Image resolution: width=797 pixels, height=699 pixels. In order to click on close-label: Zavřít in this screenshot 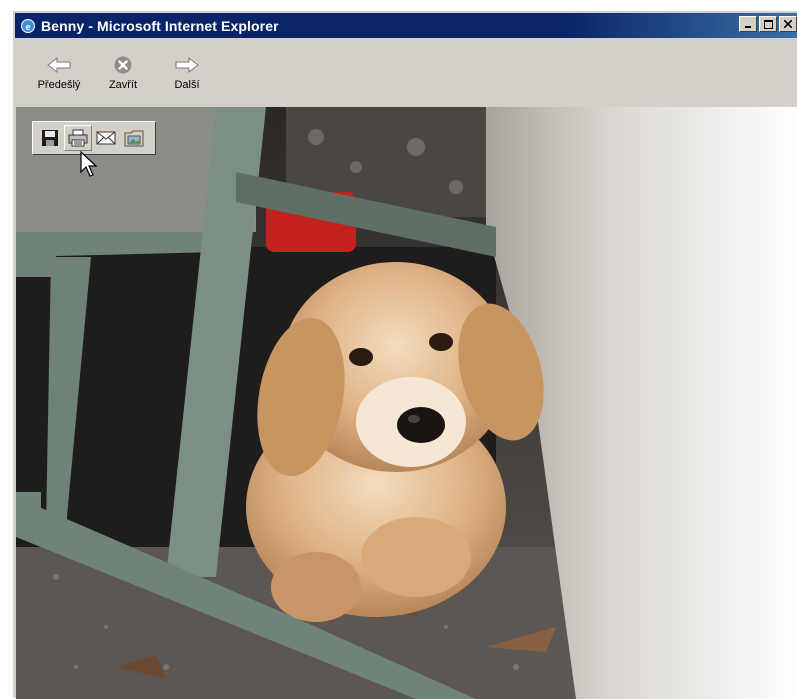, I will do `click(123, 85)`.